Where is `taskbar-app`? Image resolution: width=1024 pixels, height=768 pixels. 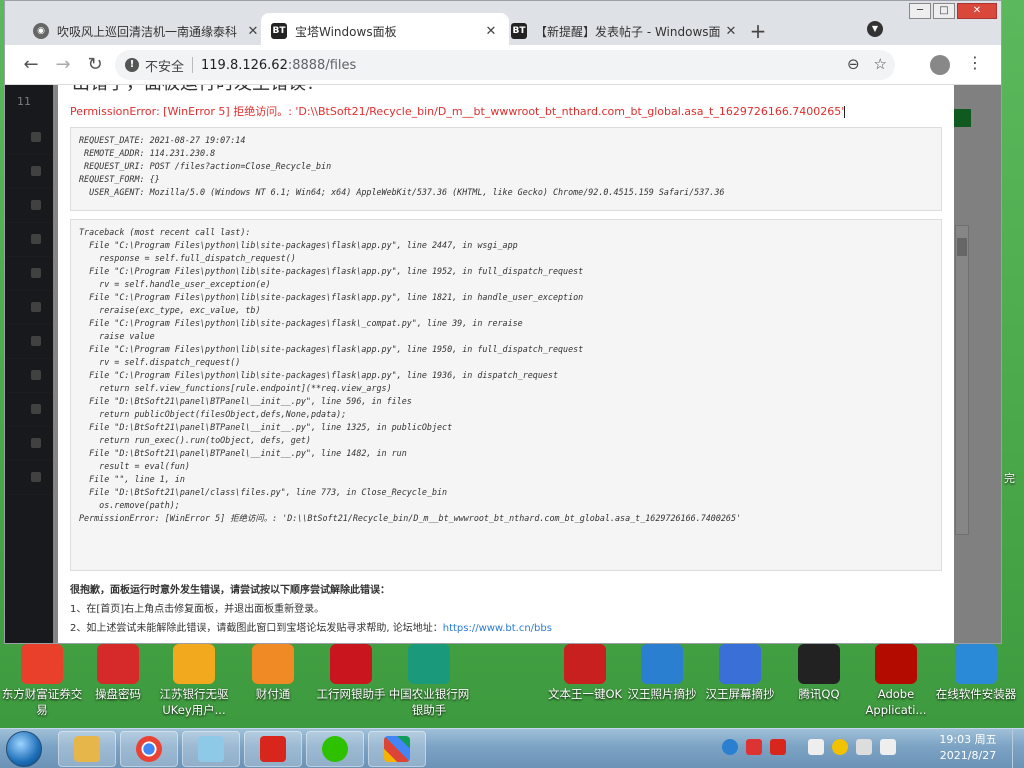 taskbar-app is located at coordinates (397, 749).